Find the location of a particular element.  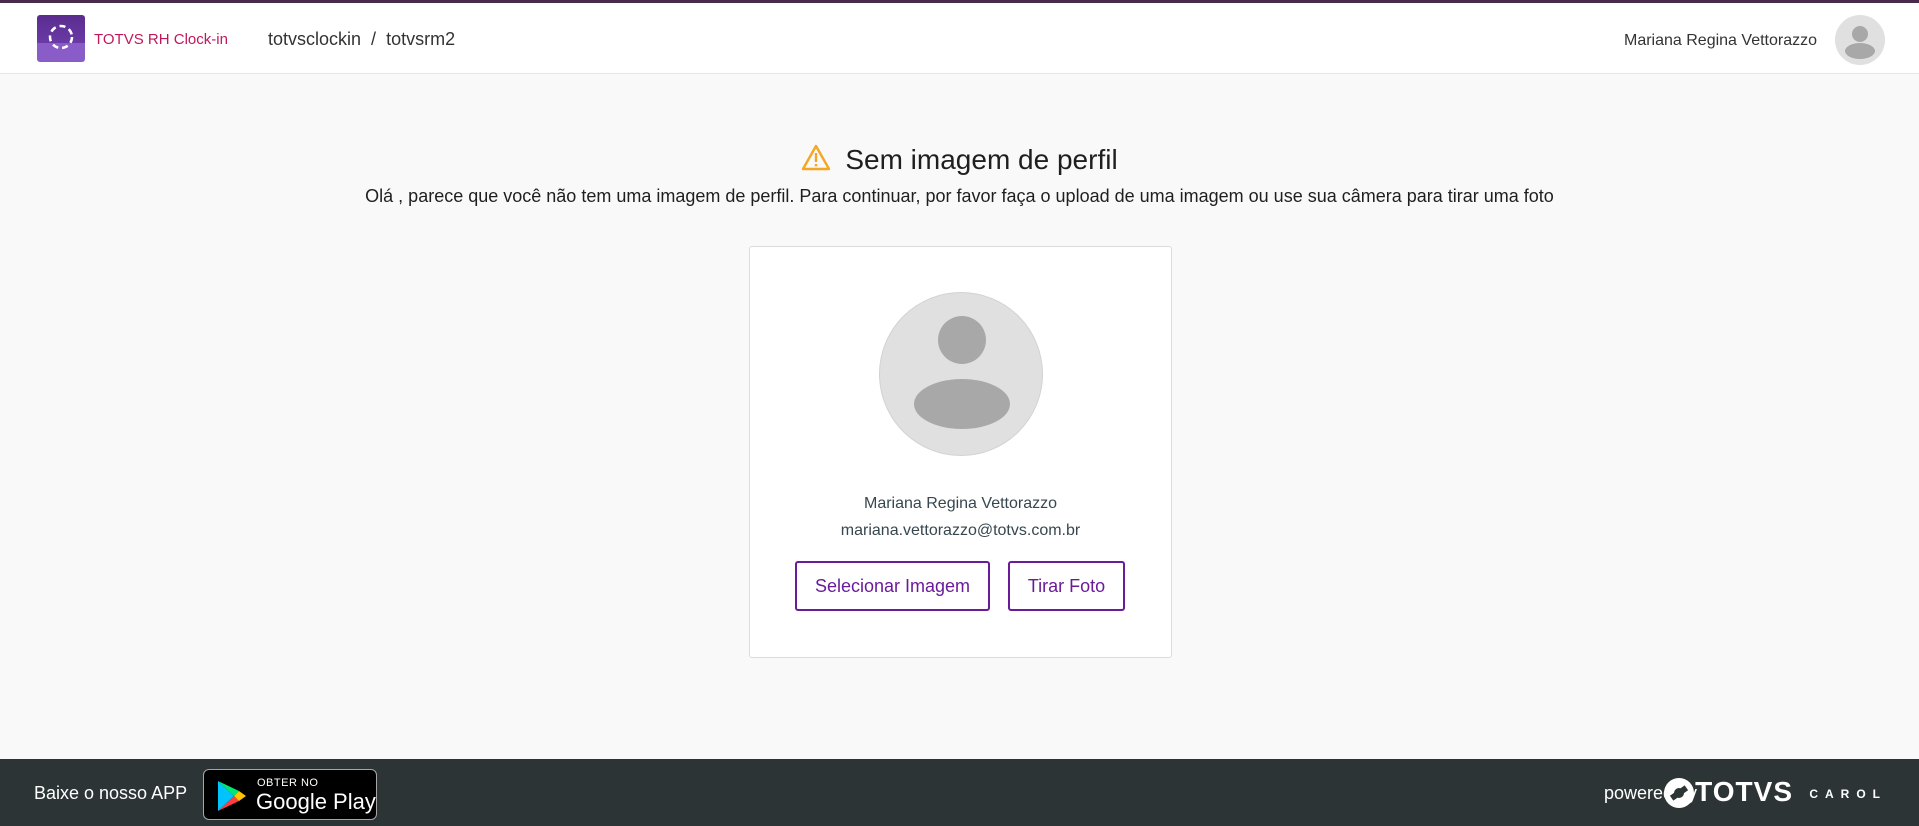

google-play-badge: OBTER NO Google Play is located at coordinates (290, 794).